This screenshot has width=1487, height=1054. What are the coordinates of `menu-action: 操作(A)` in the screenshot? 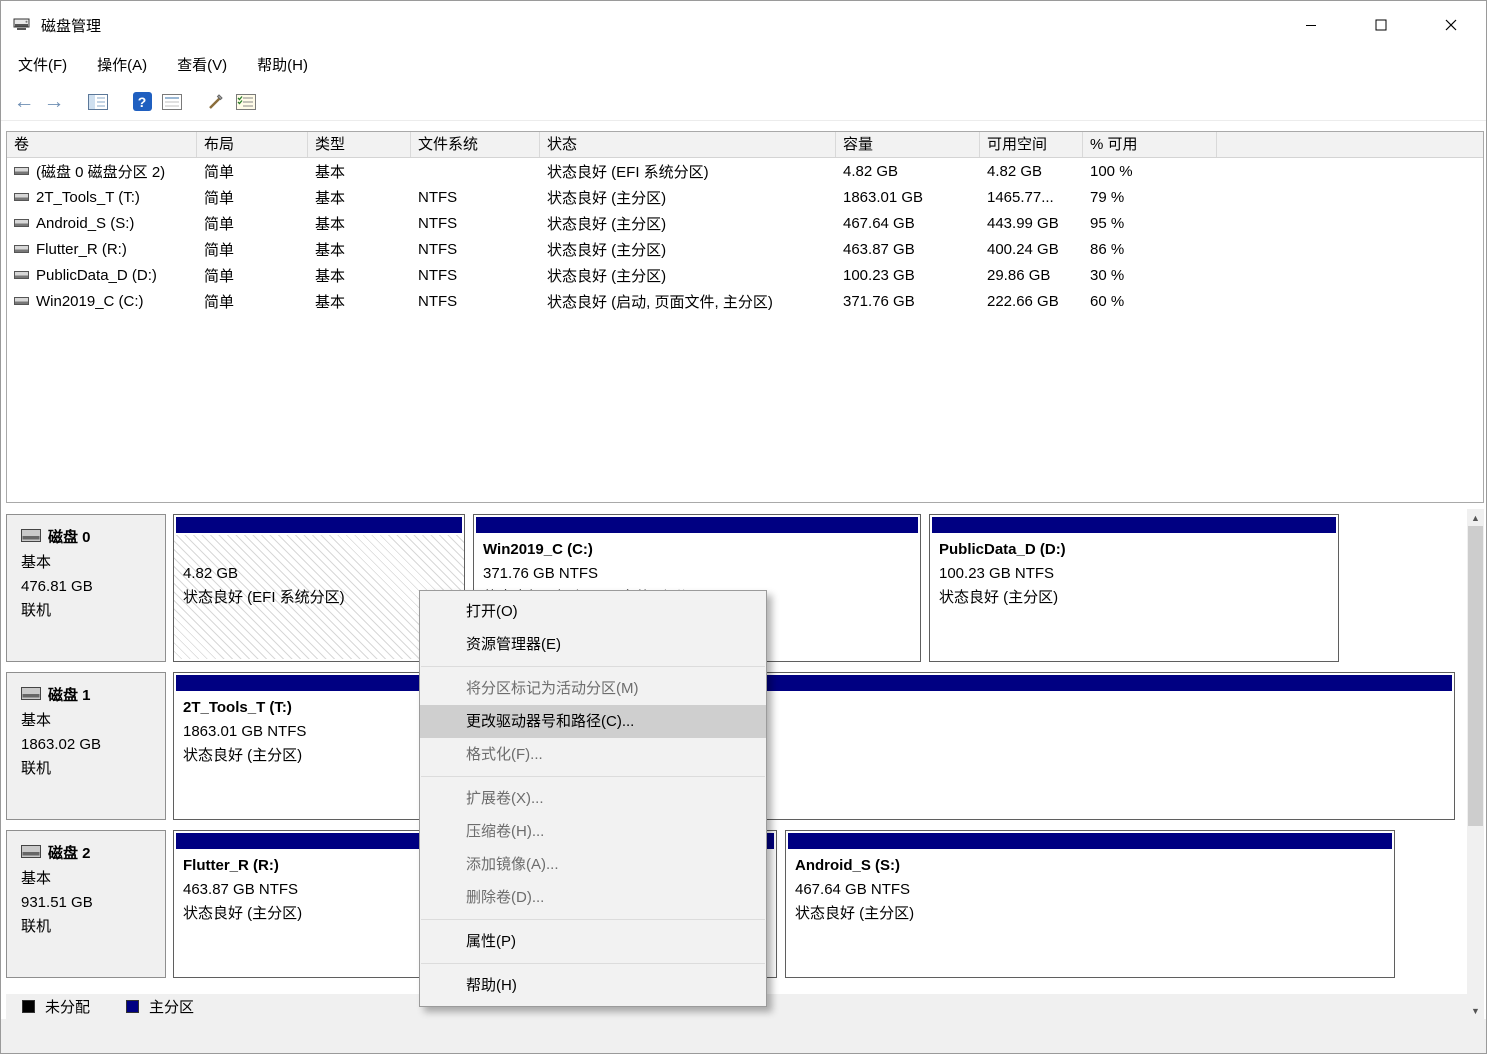 It's located at (122, 66).